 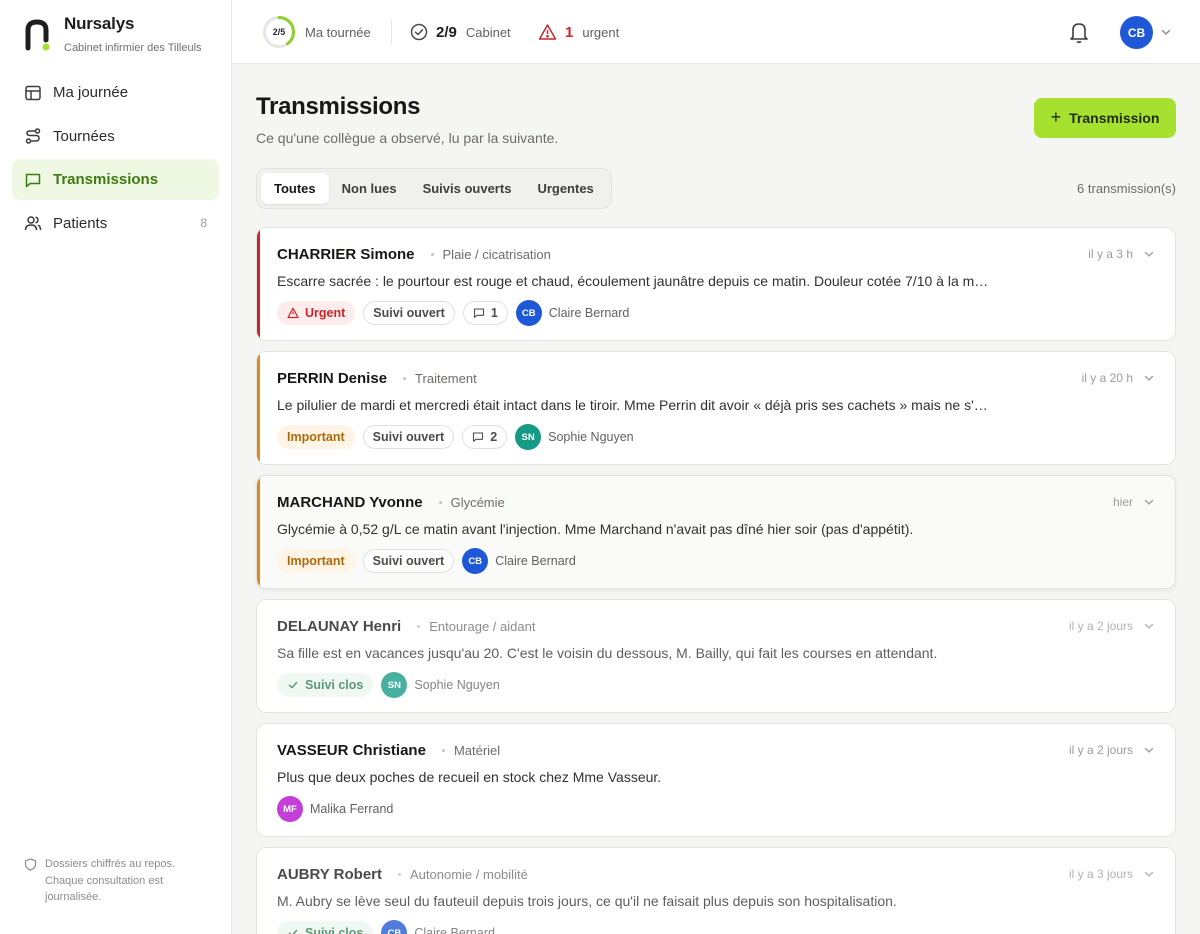 What do you see at coordinates (33, 180) in the screenshot?
I see `message-icon` at bounding box center [33, 180].